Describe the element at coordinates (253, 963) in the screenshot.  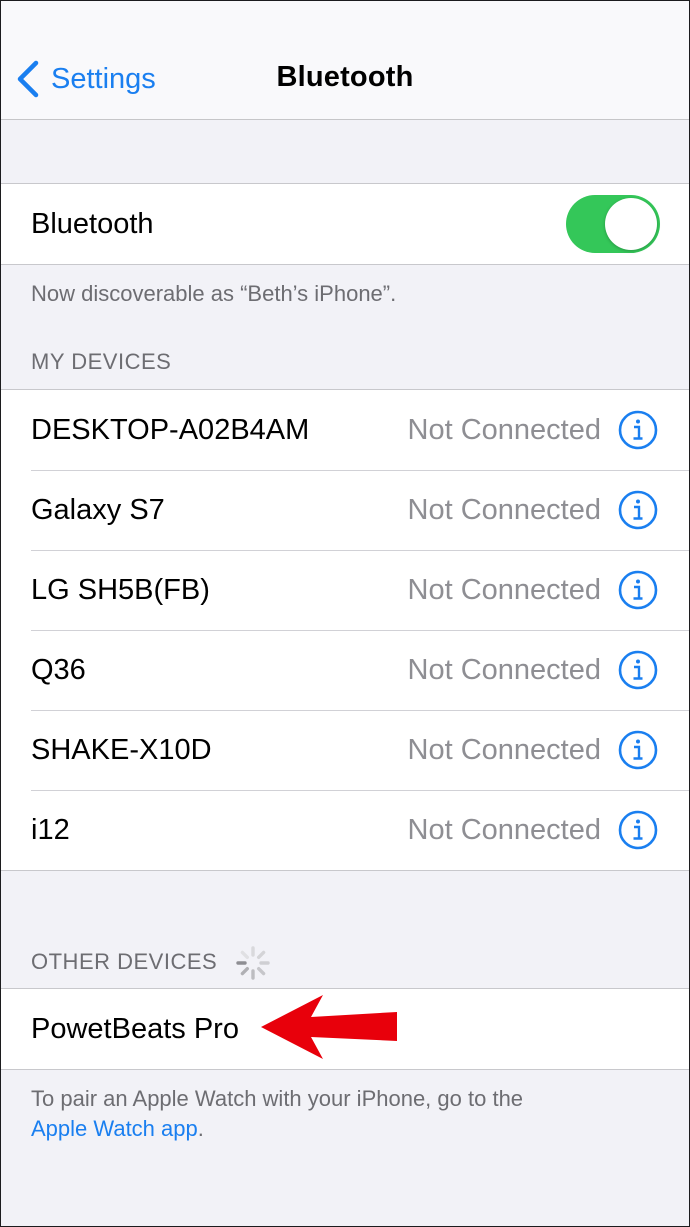
I see `activity-spinner-icon` at that location.